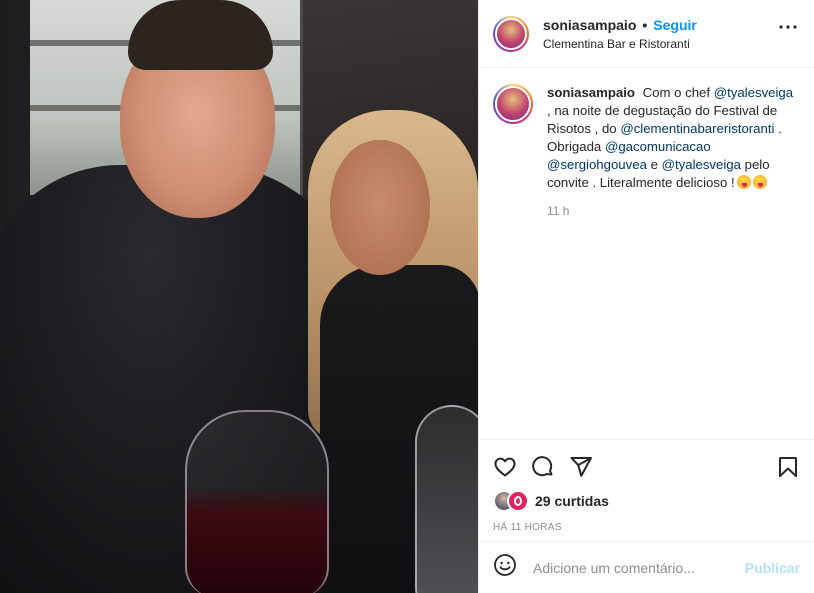 The height and width of the screenshot is (593, 814). What do you see at coordinates (200, 35) in the screenshot?
I see `photo-chef-hair` at bounding box center [200, 35].